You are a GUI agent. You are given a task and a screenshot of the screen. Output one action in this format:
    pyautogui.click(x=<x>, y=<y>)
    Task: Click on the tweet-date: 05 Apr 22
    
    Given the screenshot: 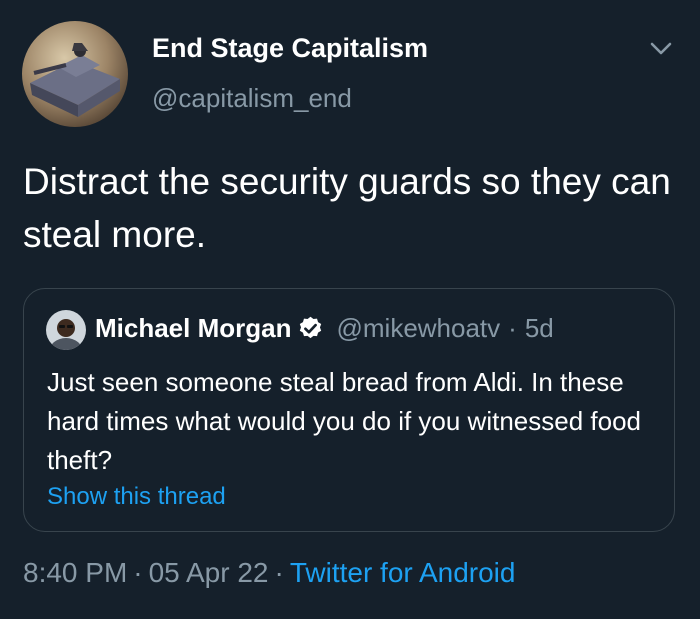 What is the action you would take?
    pyautogui.click(x=209, y=572)
    